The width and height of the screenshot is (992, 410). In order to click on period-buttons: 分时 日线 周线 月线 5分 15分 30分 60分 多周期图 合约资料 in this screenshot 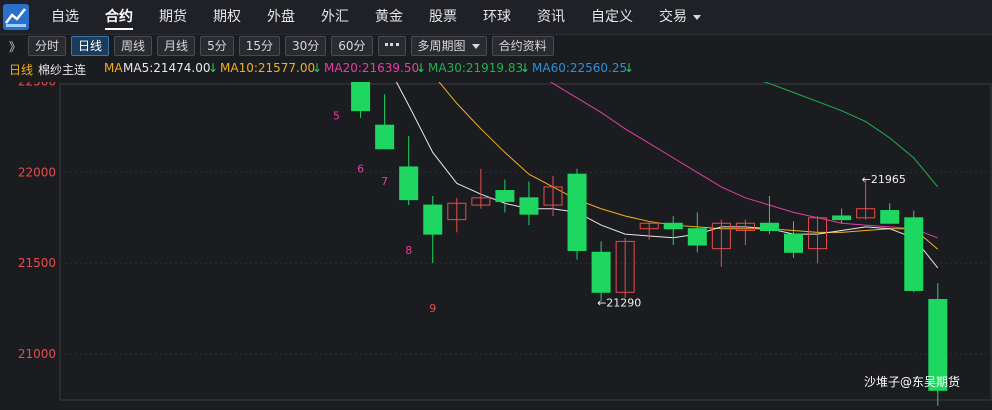, I will do `click(293, 46)`.